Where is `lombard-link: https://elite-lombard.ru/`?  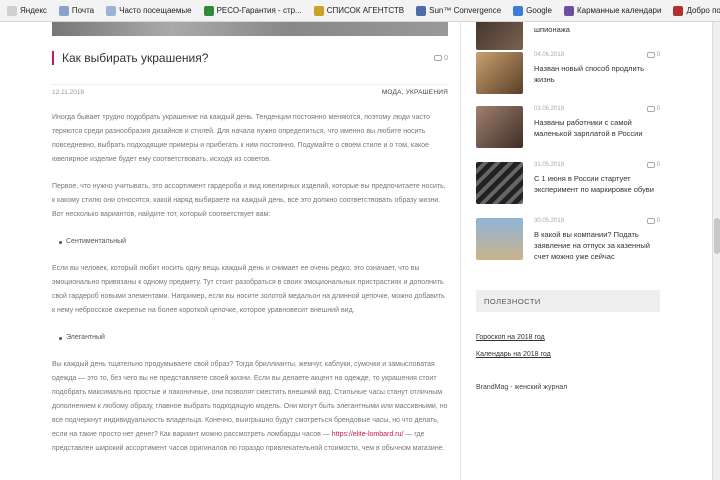 lombard-link: https://elite-lombard.ru/ is located at coordinates (368, 434).